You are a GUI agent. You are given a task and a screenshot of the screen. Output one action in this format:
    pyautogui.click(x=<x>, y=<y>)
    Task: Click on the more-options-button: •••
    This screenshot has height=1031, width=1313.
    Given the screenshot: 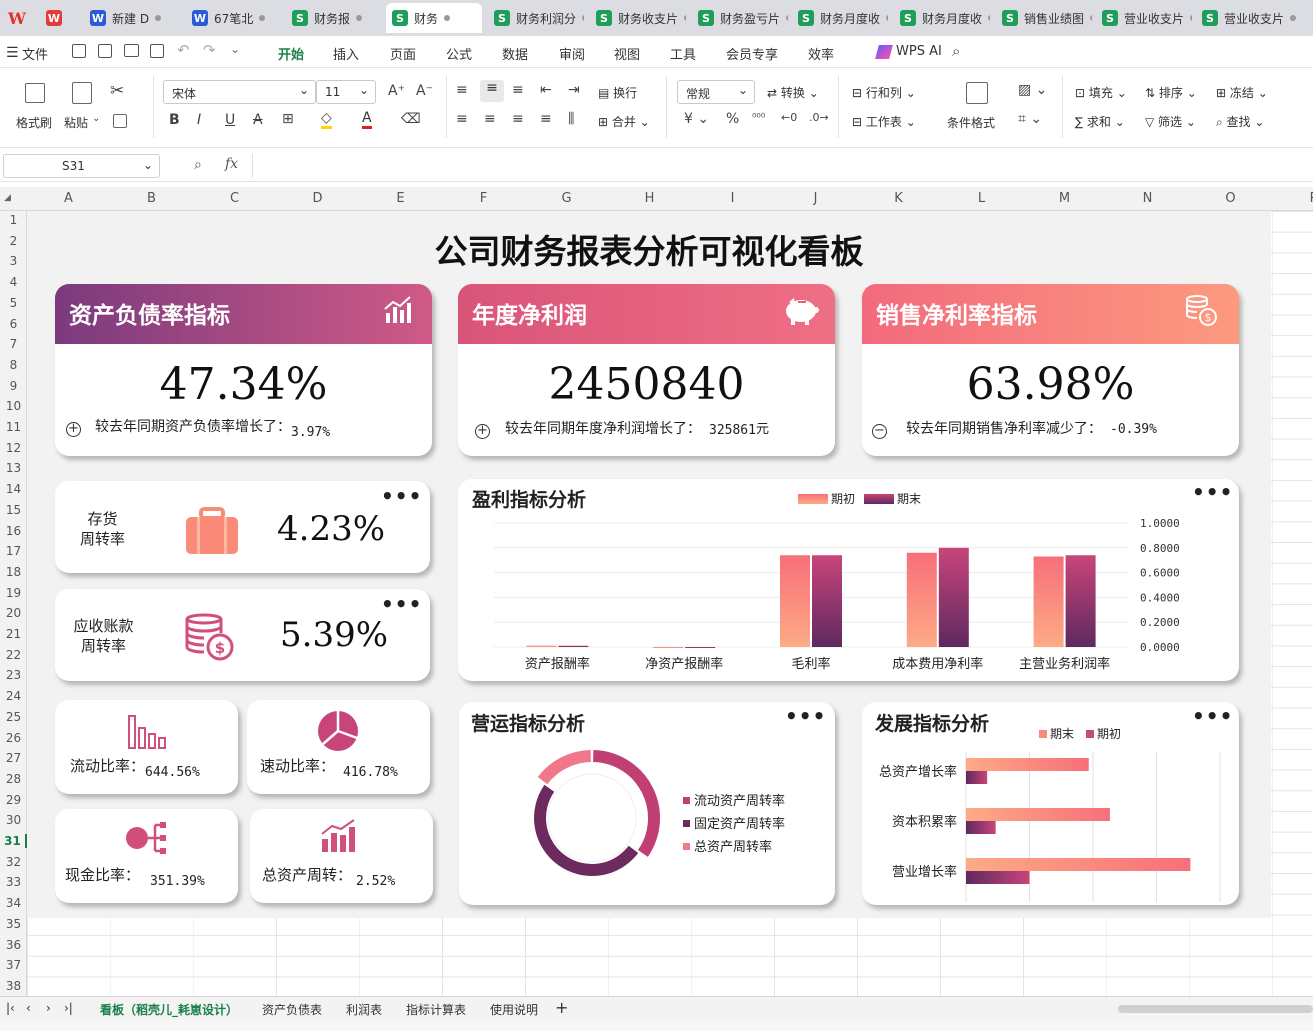 What is the action you would take?
    pyautogui.click(x=401, y=496)
    